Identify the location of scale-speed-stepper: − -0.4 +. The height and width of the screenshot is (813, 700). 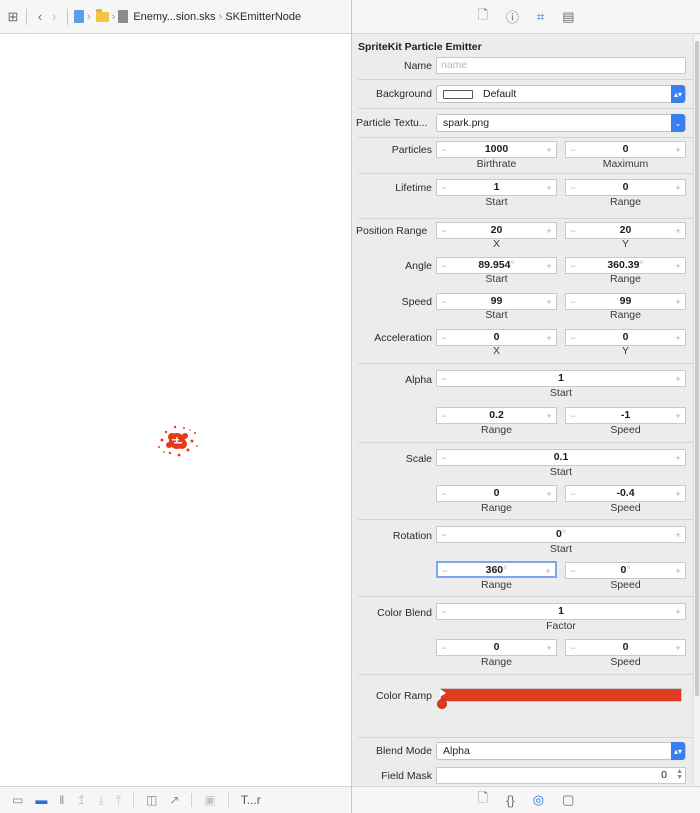
(625, 493).